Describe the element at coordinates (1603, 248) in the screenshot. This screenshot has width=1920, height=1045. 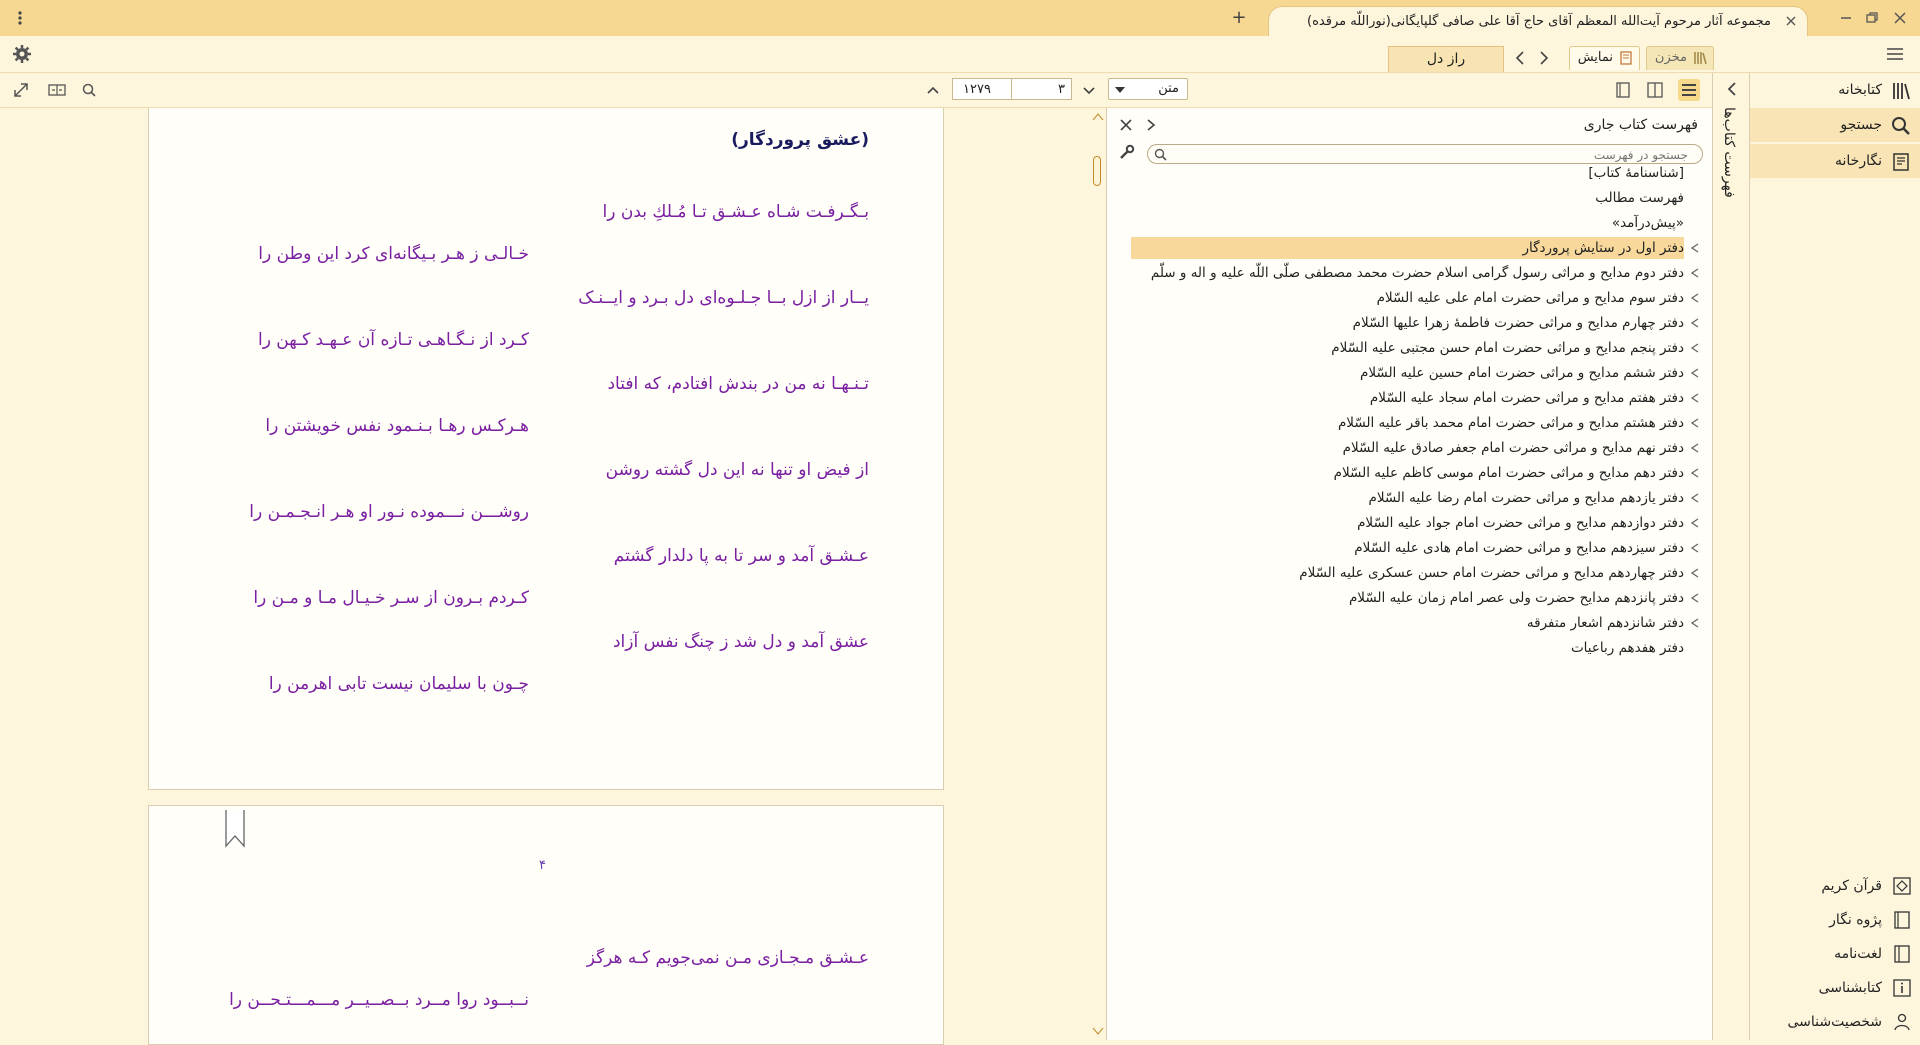
I see `toc-item-label: دفتر اول در ستایش پروردگار` at that location.